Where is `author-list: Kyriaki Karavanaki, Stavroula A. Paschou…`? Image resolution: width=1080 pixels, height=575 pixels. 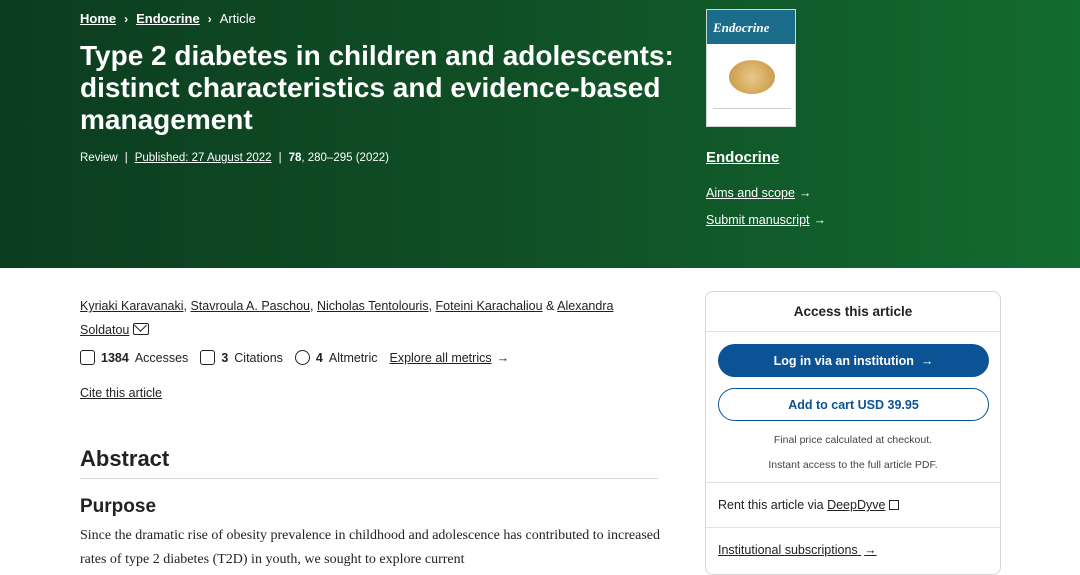 author-list: Kyriaki Karavanaki, Stavroula A. Paschou… is located at coordinates (347, 318).